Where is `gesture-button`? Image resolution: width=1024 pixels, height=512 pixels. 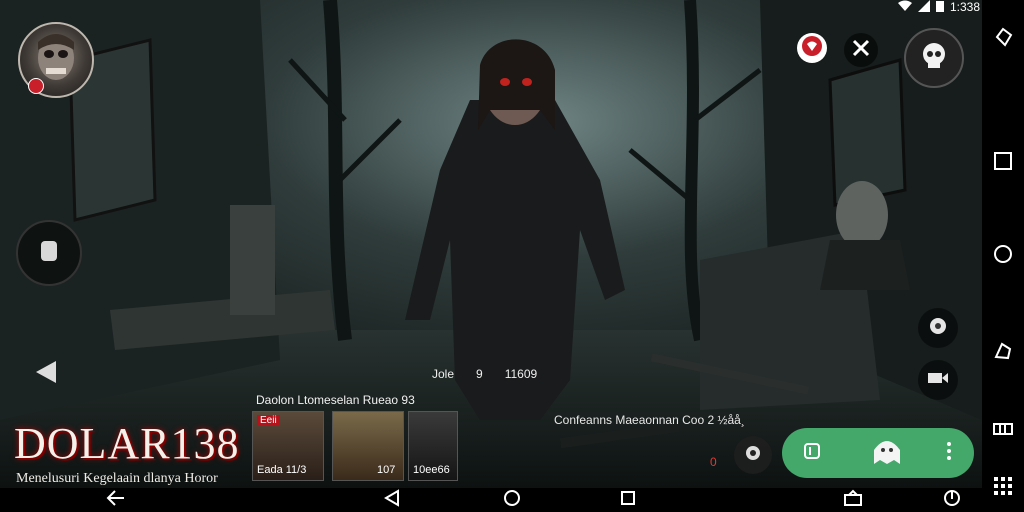
gesture-button is located at coordinates (1003, 353).